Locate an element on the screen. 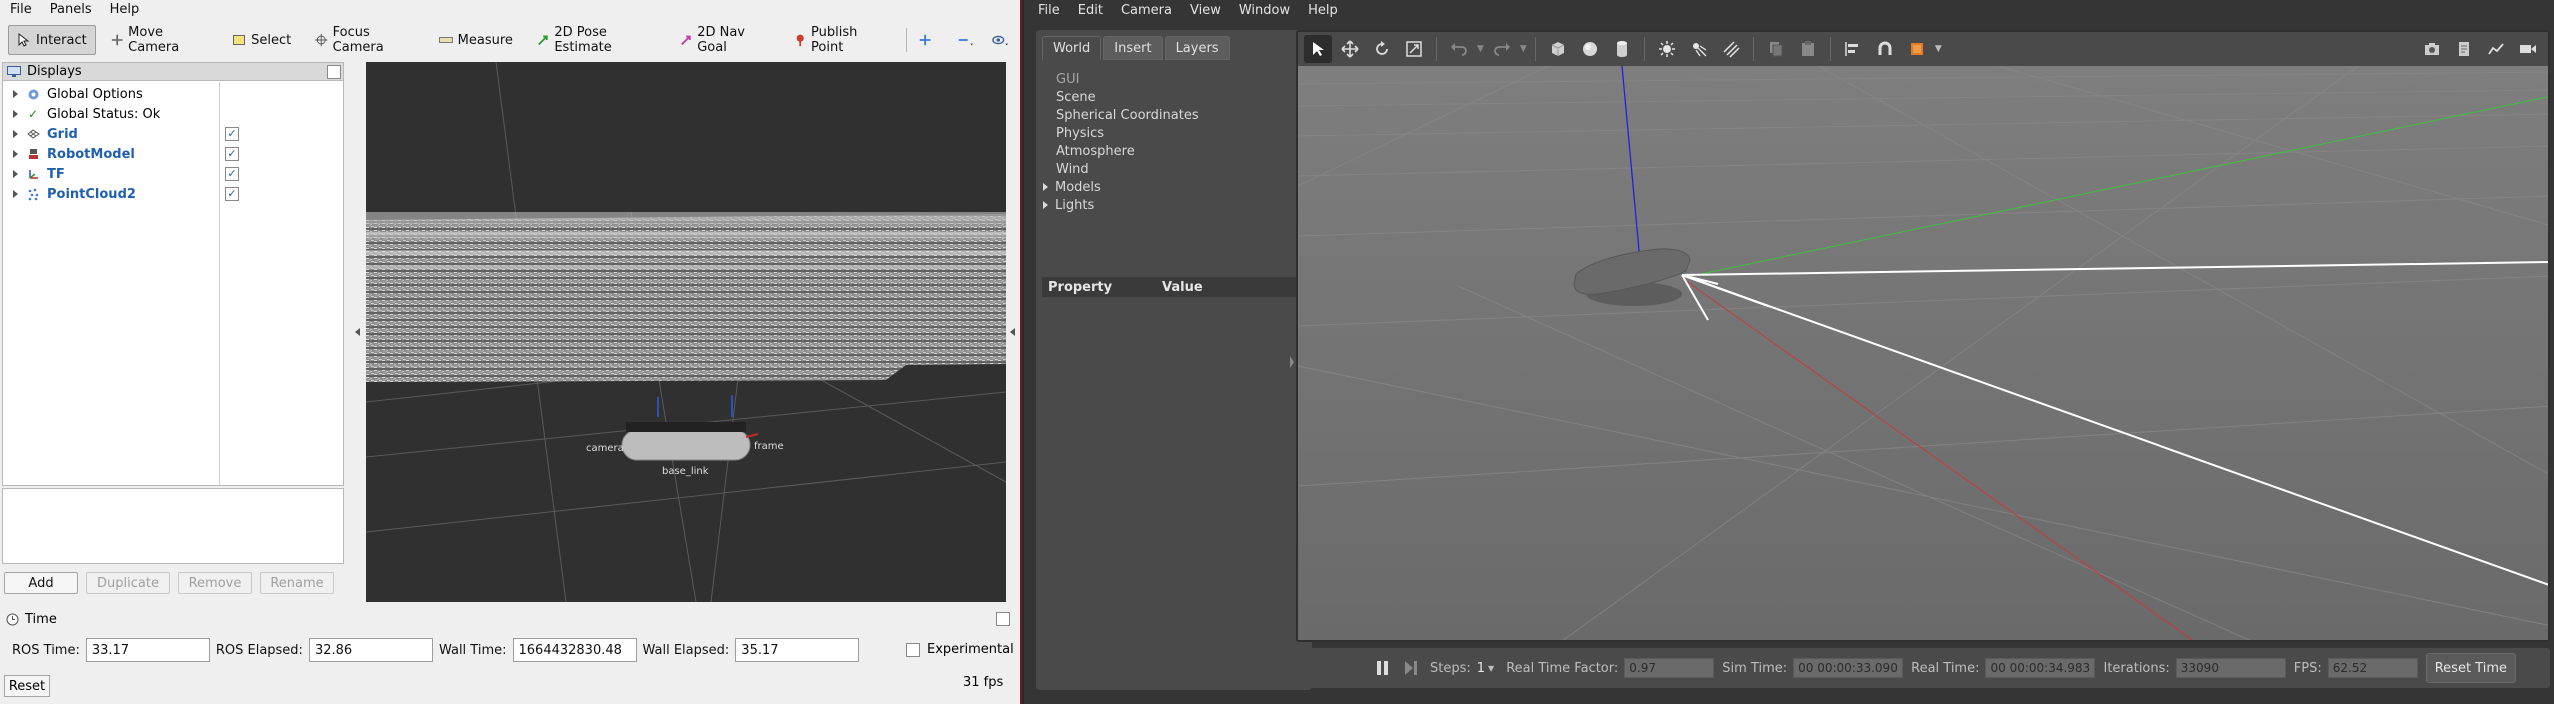 This screenshot has height=704, width=2554. tool-interact: Interact is located at coordinates (52, 40).